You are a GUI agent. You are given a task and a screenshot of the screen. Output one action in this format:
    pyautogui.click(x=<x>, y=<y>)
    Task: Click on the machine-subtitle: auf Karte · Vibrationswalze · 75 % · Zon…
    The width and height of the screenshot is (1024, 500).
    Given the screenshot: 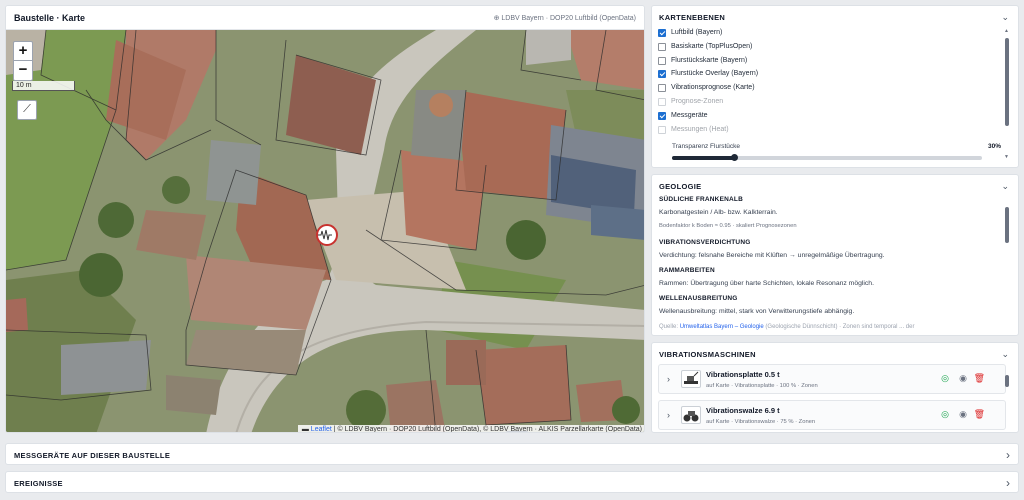 What is the action you would take?
    pyautogui.click(x=761, y=422)
    